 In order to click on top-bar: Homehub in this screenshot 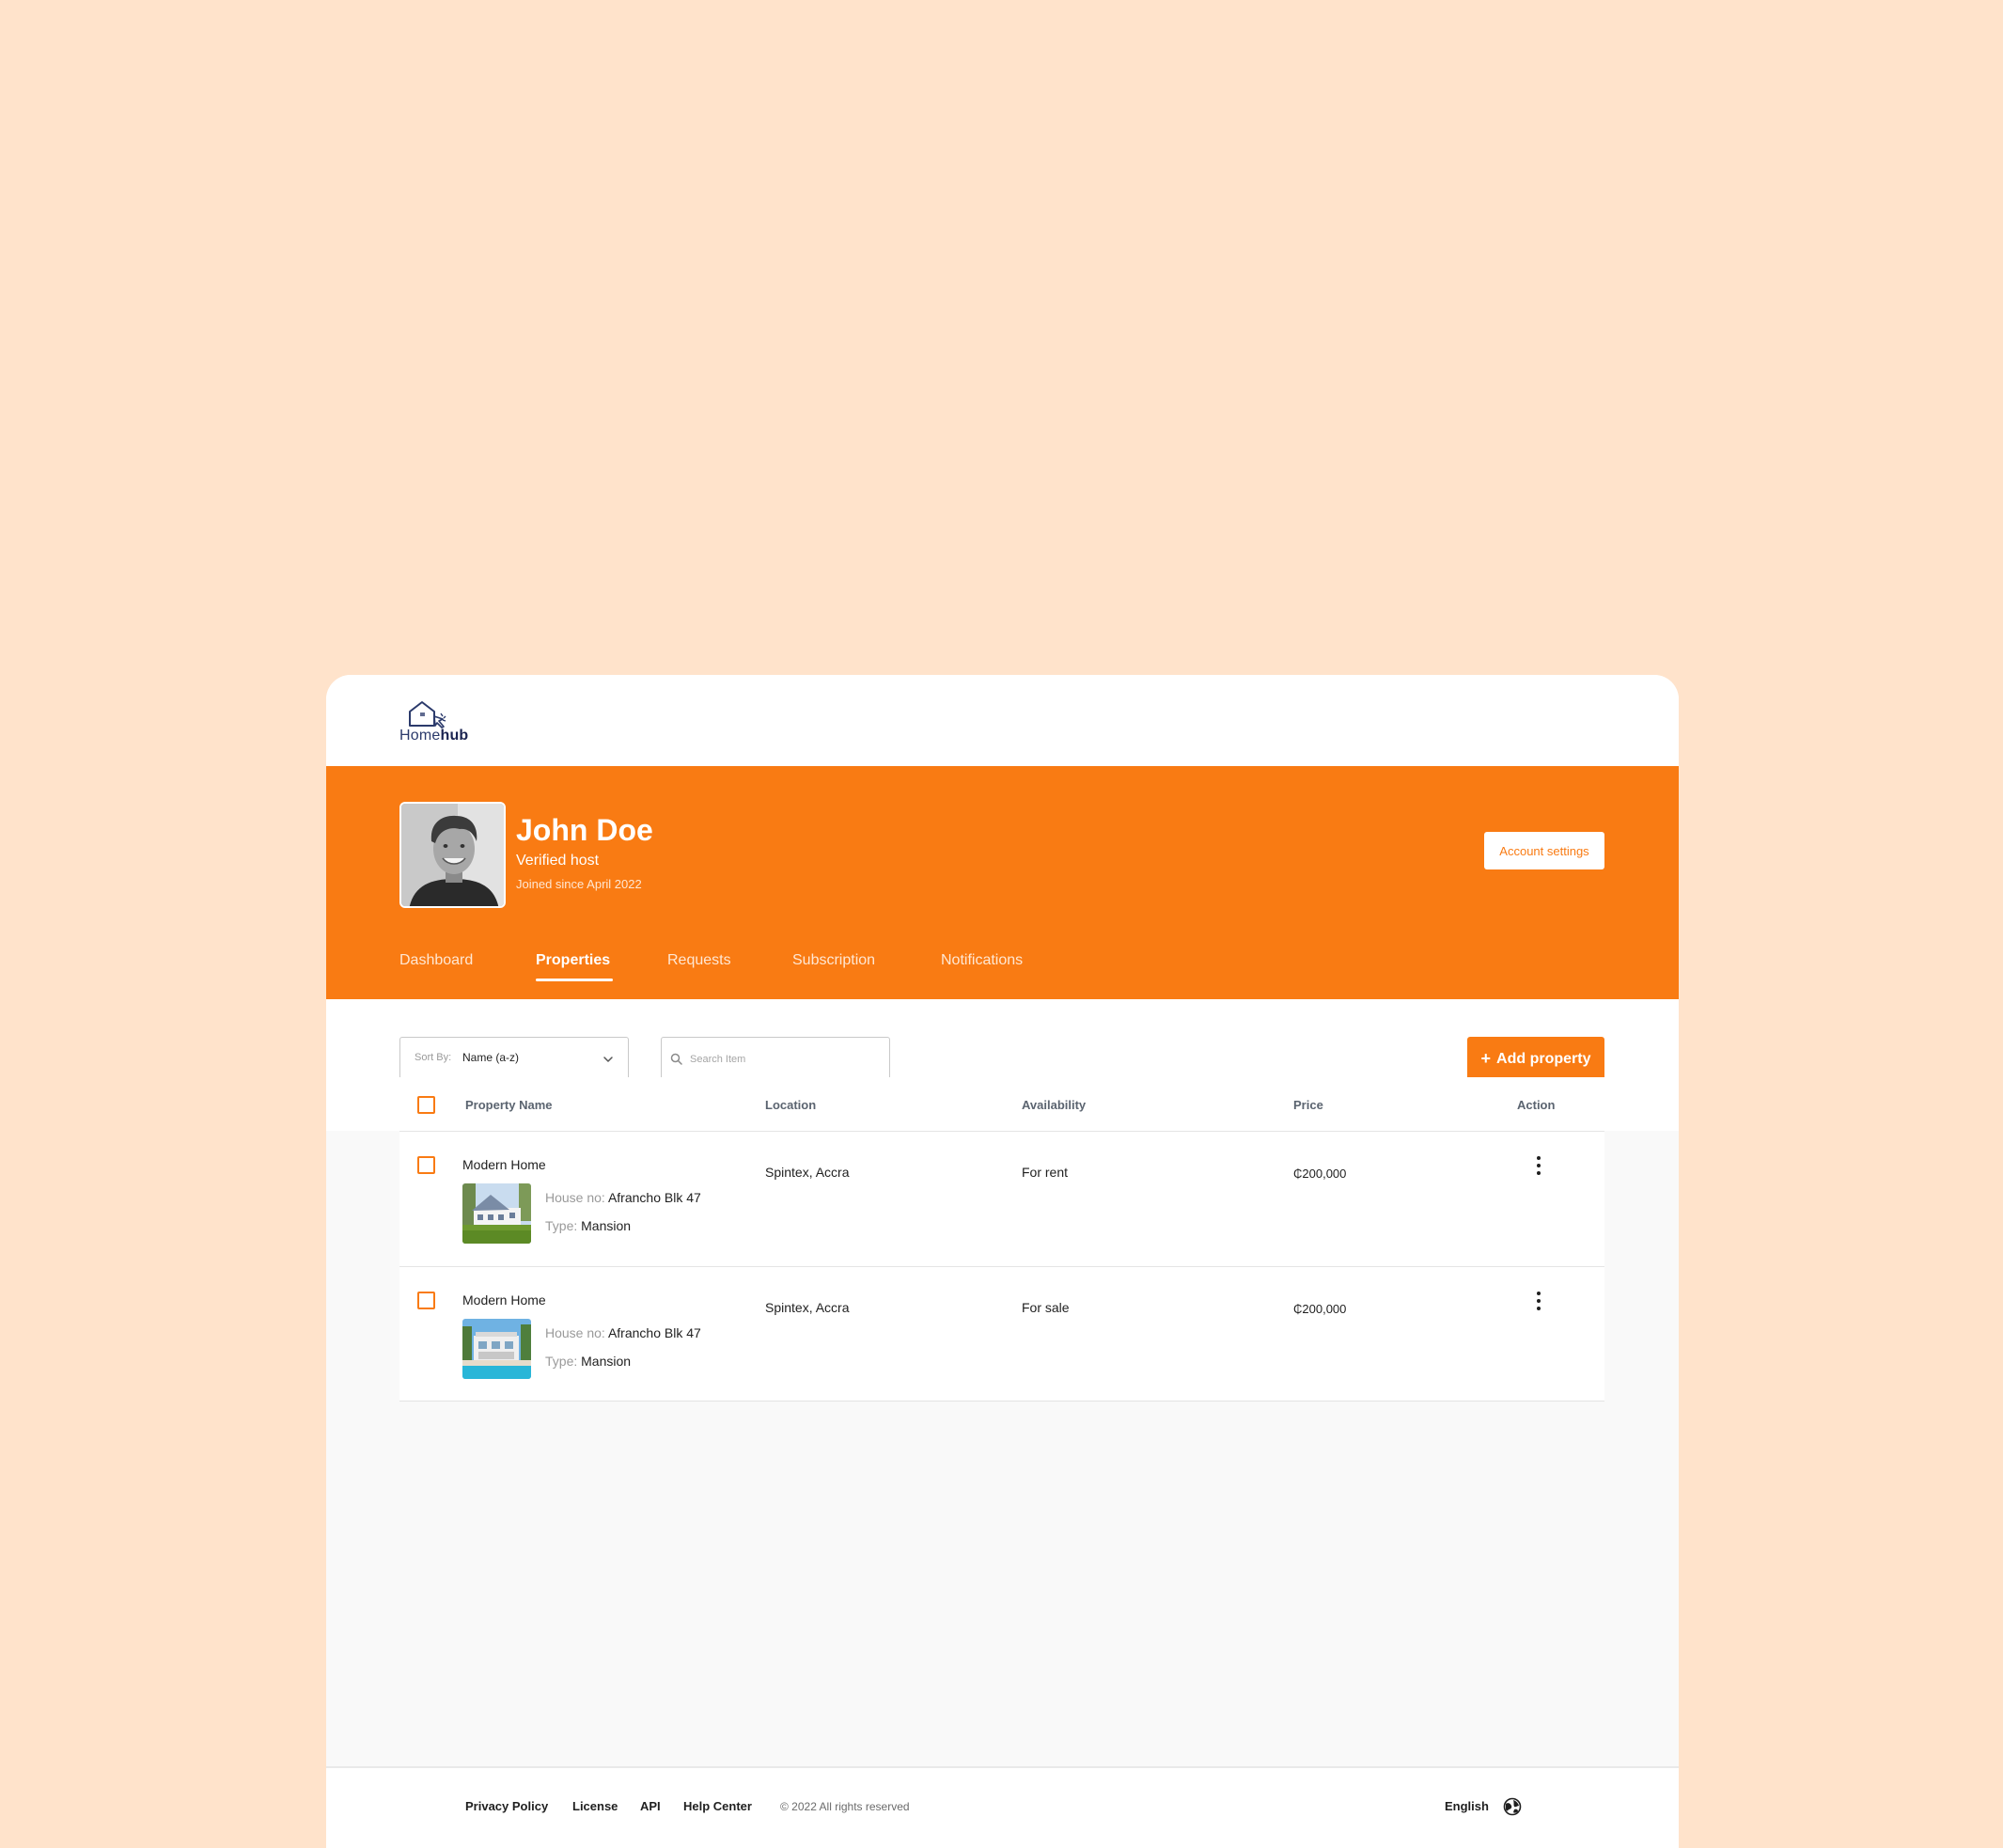, I will do `click(1002, 720)`.